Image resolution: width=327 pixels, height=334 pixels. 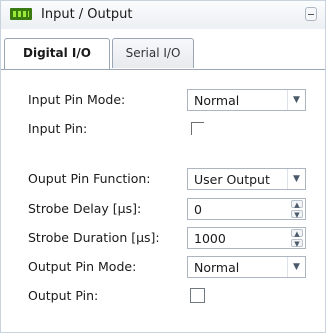 I want to click on output-pin-function-value: User Output, so click(x=232, y=179).